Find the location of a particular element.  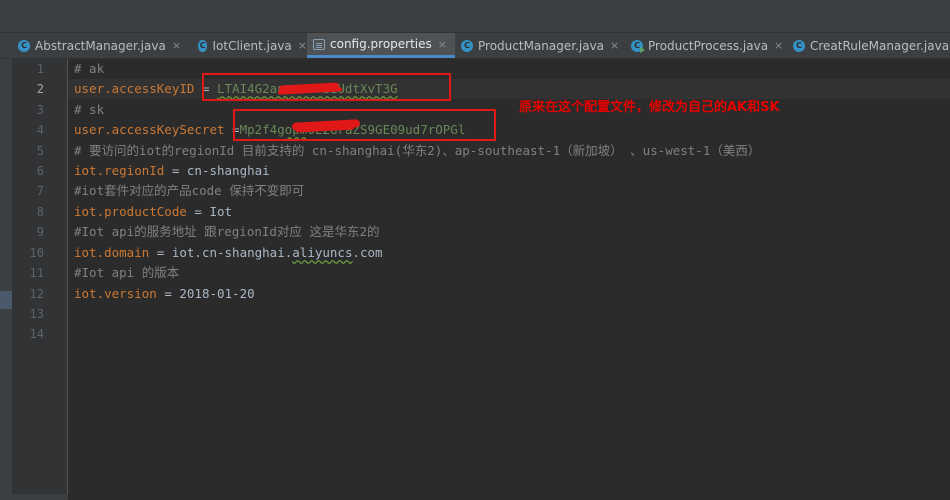

property-value-part: .com is located at coordinates (367, 252).